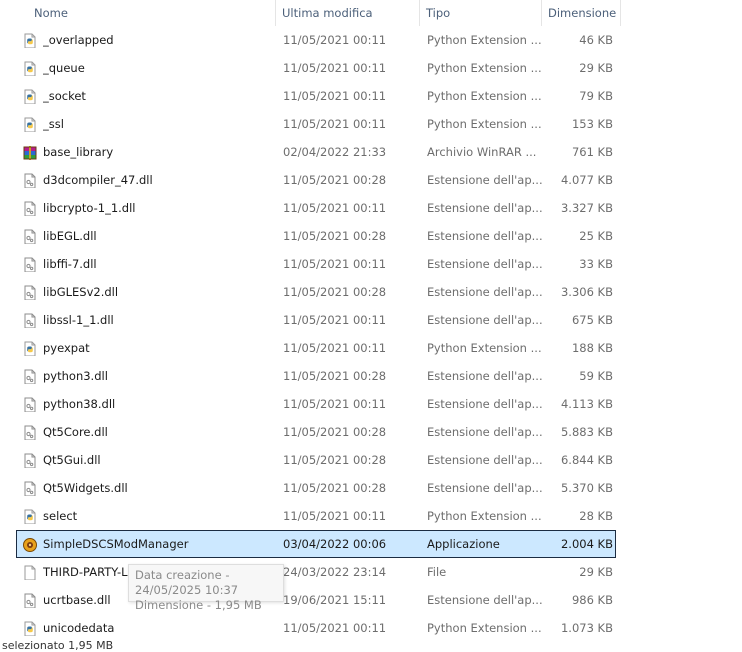 The width and height of the screenshot is (742, 652). Describe the element at coordinates (151, 13) in the screenshot. I see `column-header-name: Nome` at that location.